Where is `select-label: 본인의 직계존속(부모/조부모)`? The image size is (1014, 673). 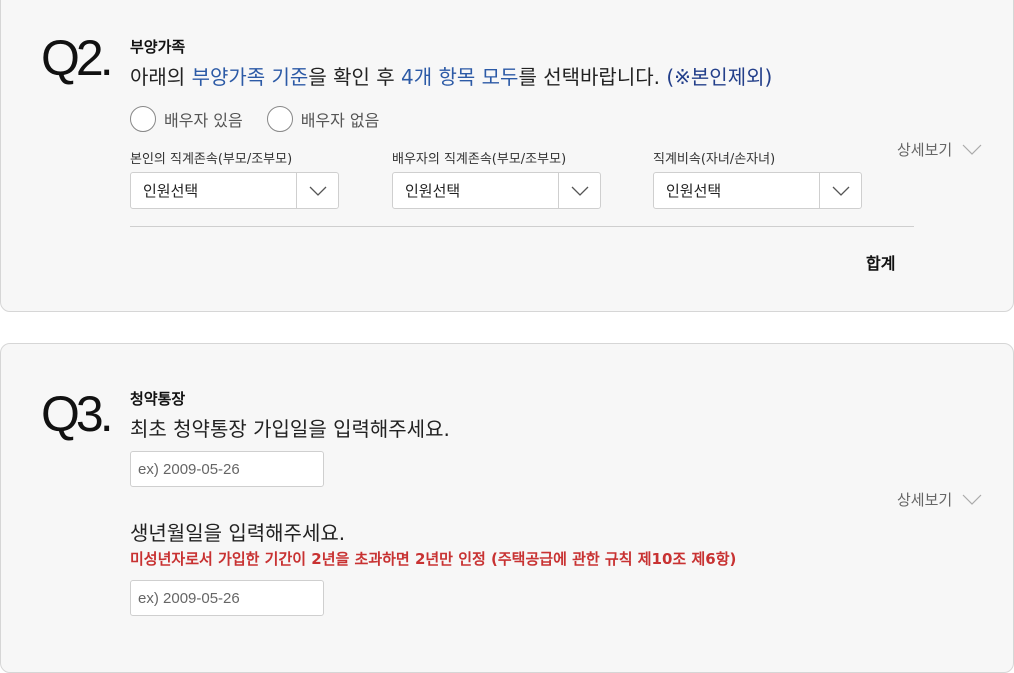 select-label: 본인의 직계존속(부모/조부모) is located at coordinates (211, 159).